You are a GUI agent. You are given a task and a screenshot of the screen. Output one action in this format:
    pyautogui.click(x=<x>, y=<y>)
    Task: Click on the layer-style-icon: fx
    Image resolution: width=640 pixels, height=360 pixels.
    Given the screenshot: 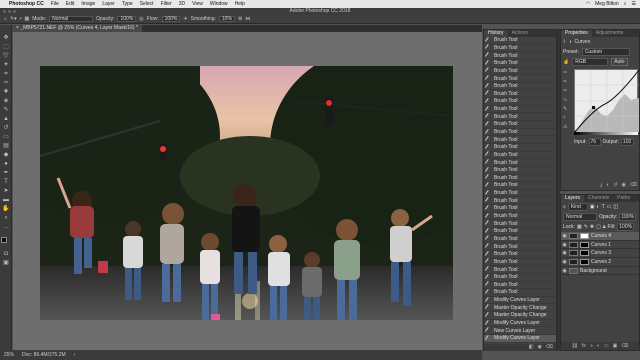 What is the action you would take?
    pyautogui.click(x=584, y=346)
    